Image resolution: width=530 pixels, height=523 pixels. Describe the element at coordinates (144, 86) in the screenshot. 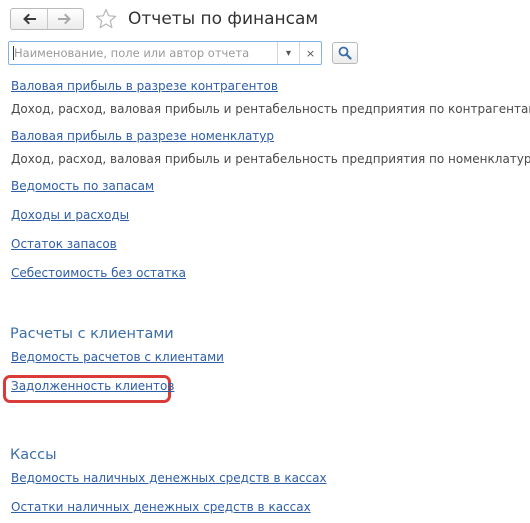

I see `report-link-gross-profit-counterparties: Валовая прибыль в разрезе контрагентов` at that location.